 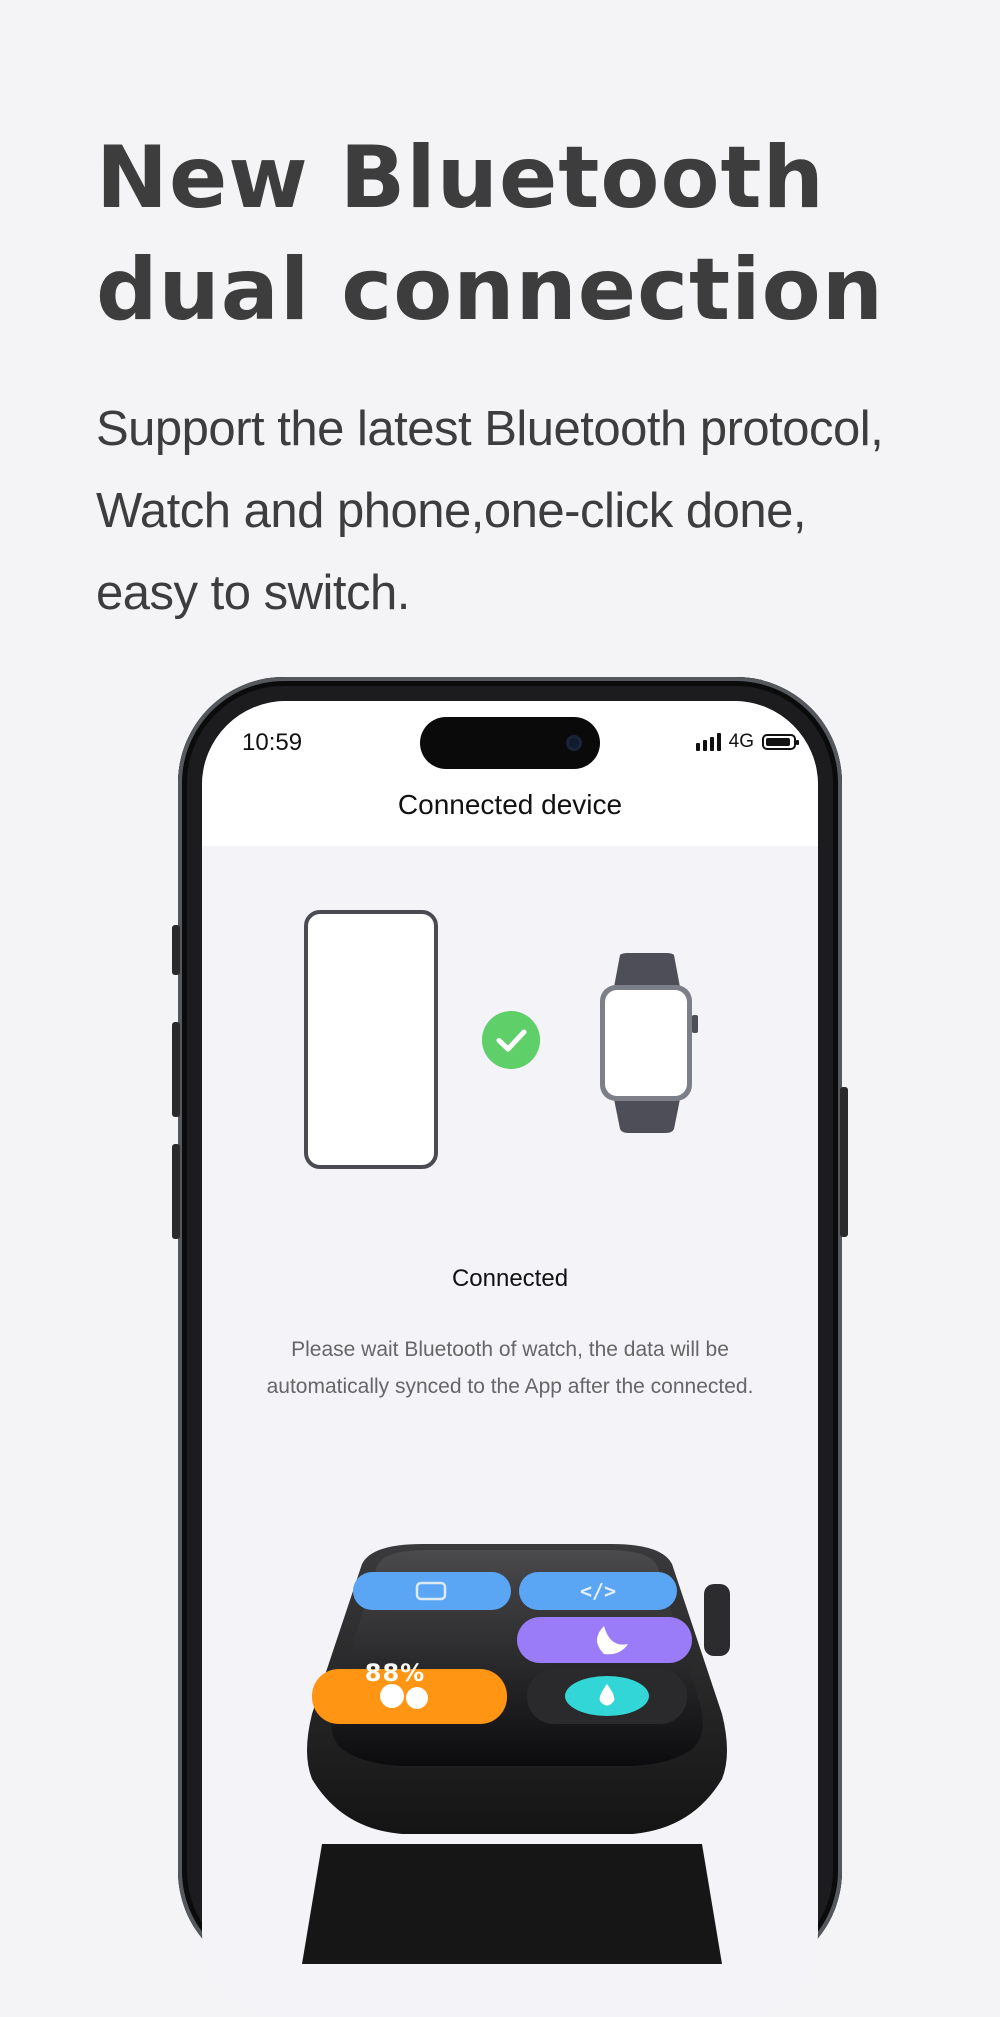 I want to click on headline-line-2: dual connection, so click(x=490, y=290).